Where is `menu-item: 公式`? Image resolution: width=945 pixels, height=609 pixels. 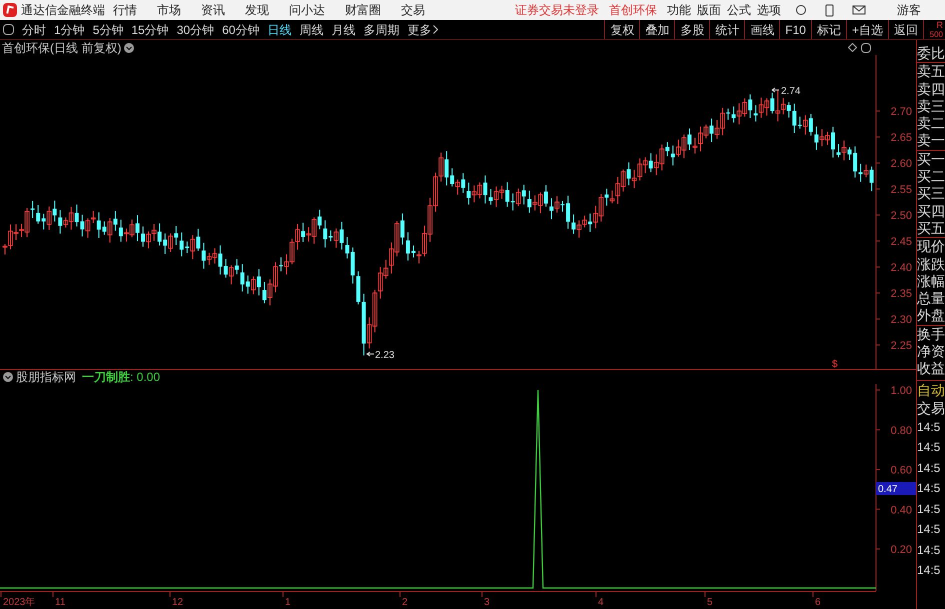
menu-item: 公式 is located at coordinates (739, 10).